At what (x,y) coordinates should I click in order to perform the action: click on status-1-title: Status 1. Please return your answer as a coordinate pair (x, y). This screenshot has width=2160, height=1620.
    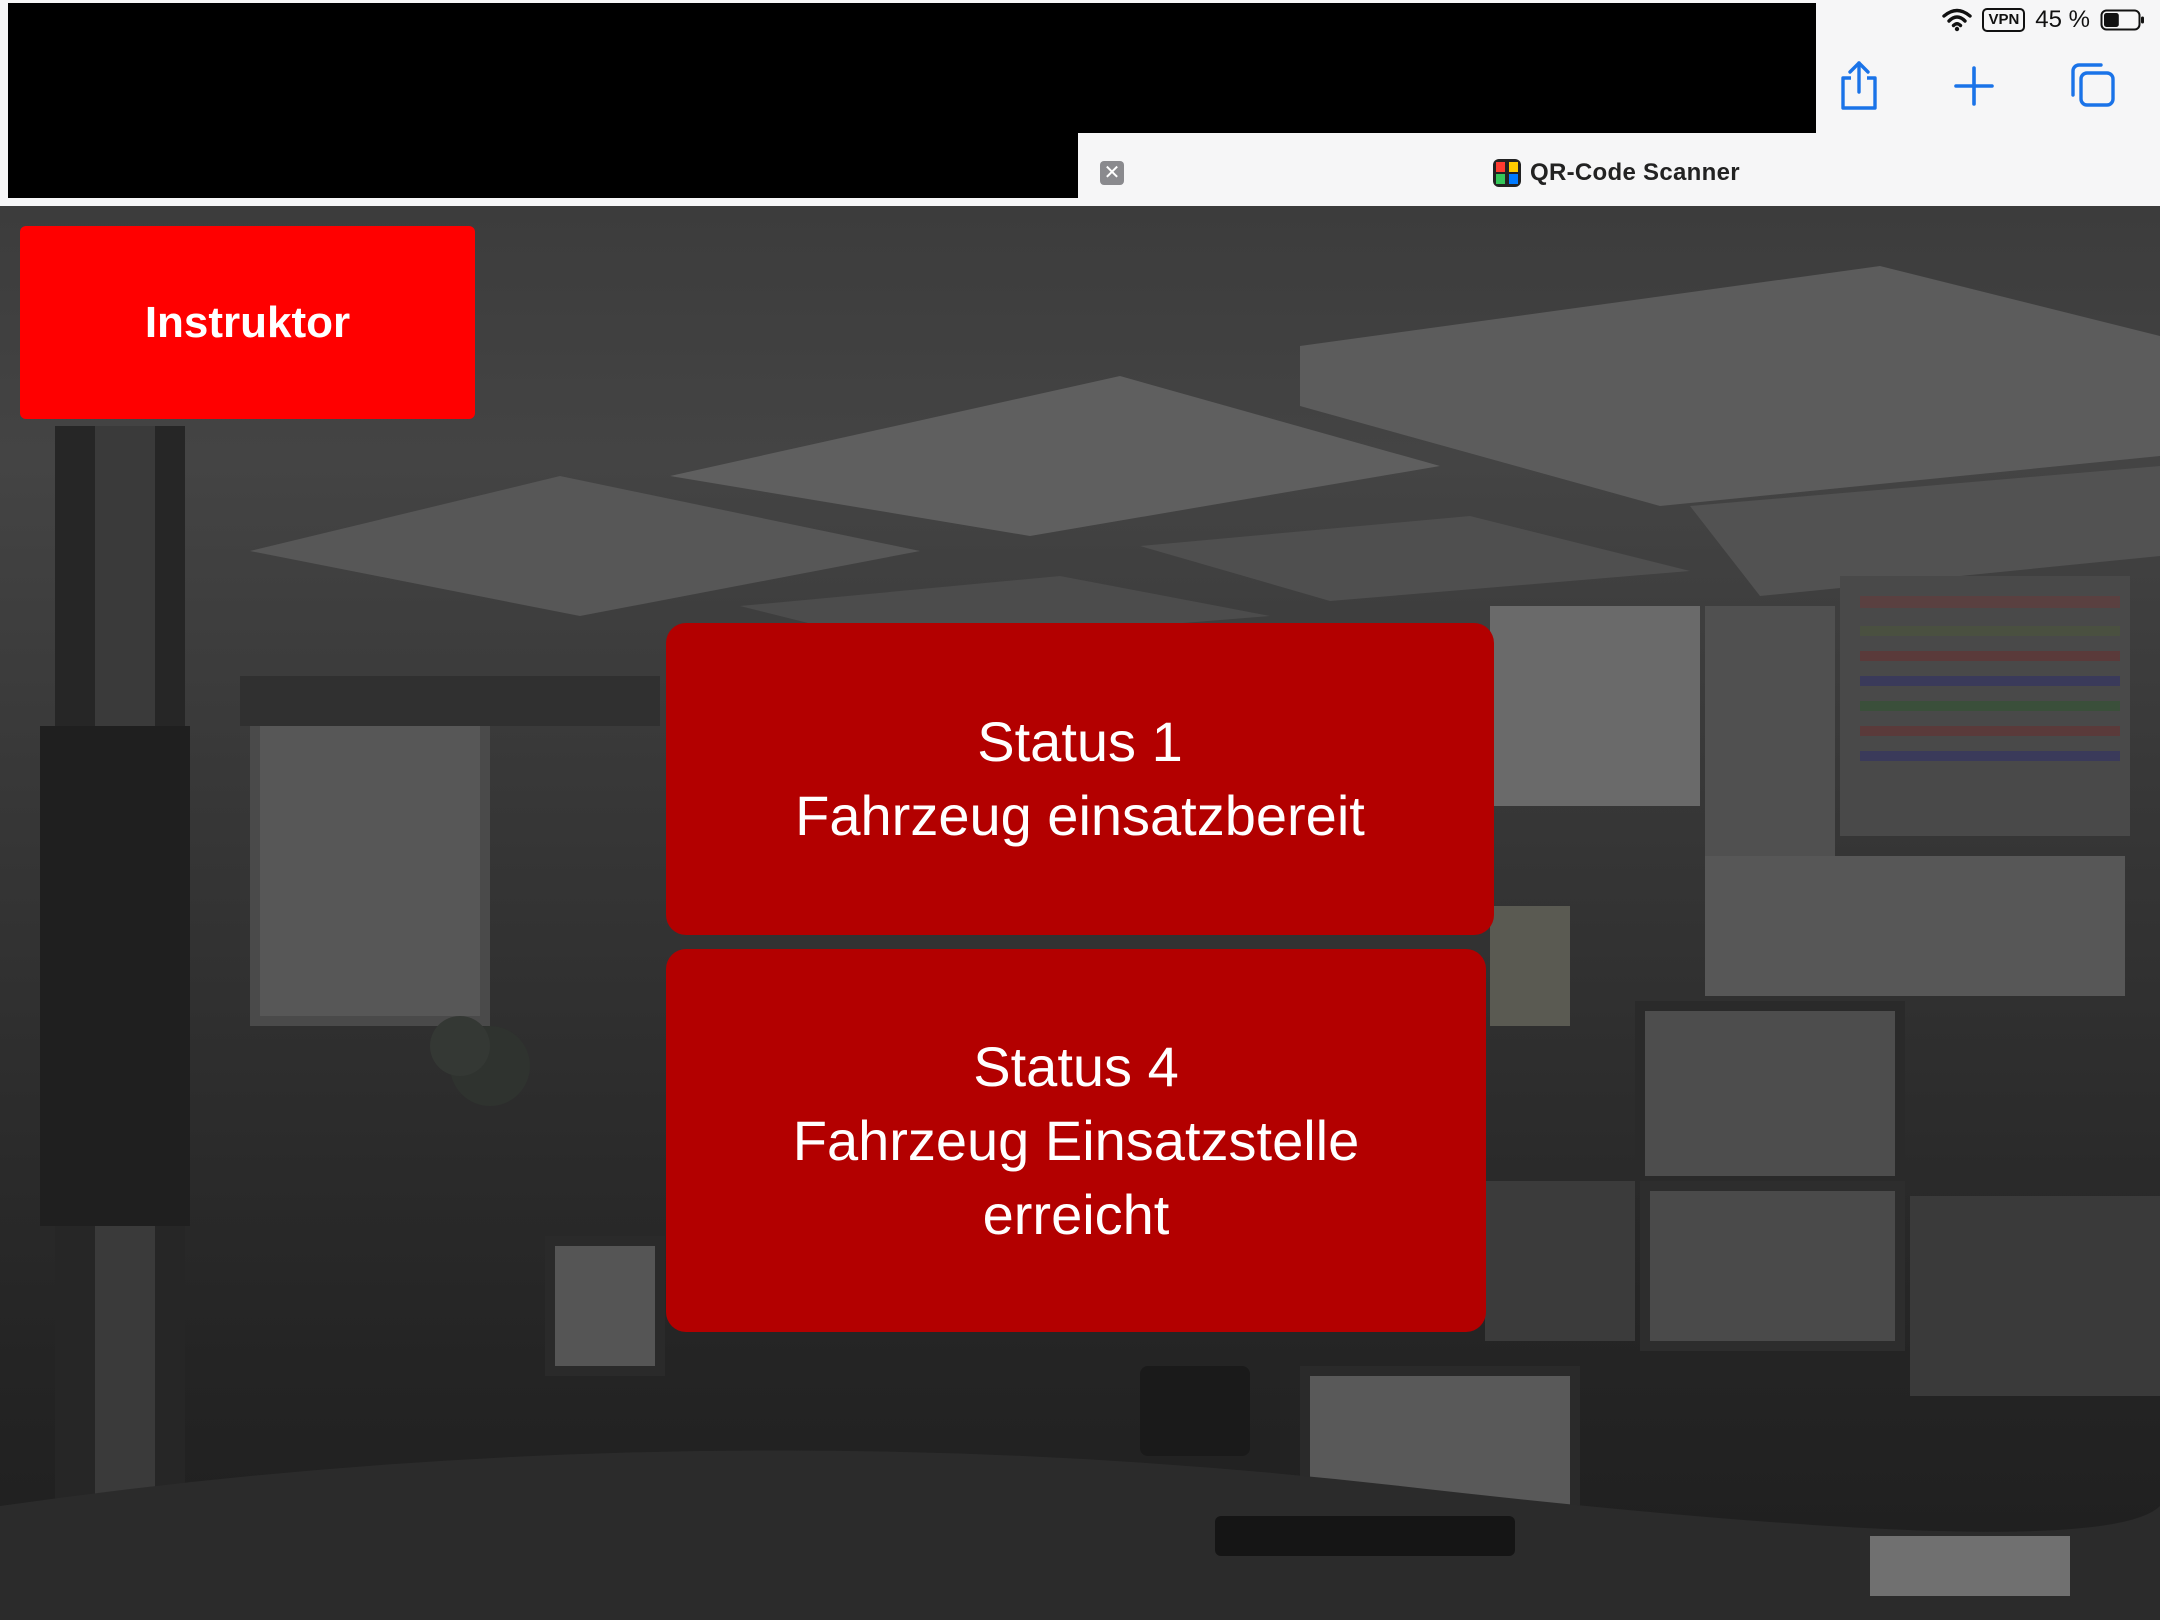
    Looking at the image, I should click on (1080, 741).